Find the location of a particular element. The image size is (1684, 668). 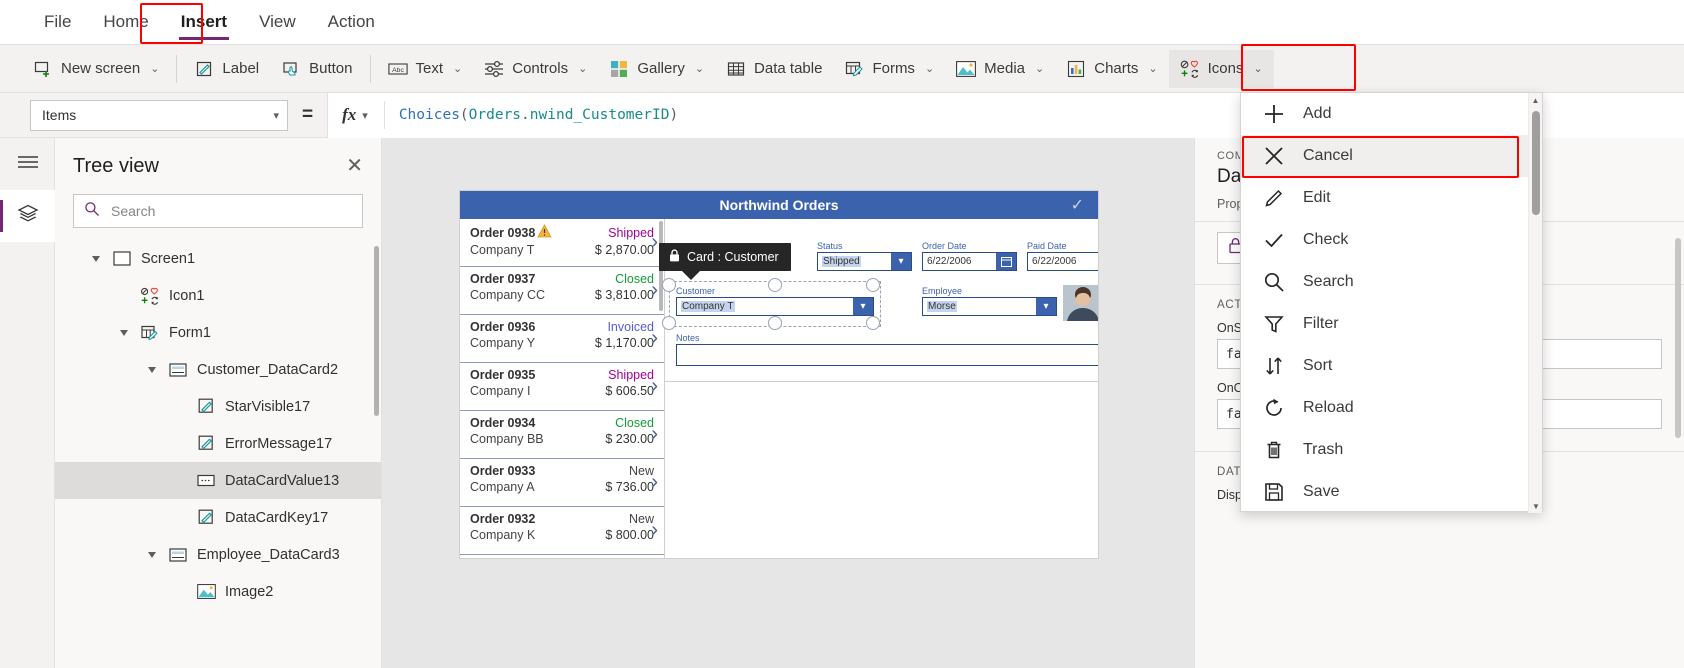

ribbon-data-table-button: Data table is located at coordinates (774, 69).